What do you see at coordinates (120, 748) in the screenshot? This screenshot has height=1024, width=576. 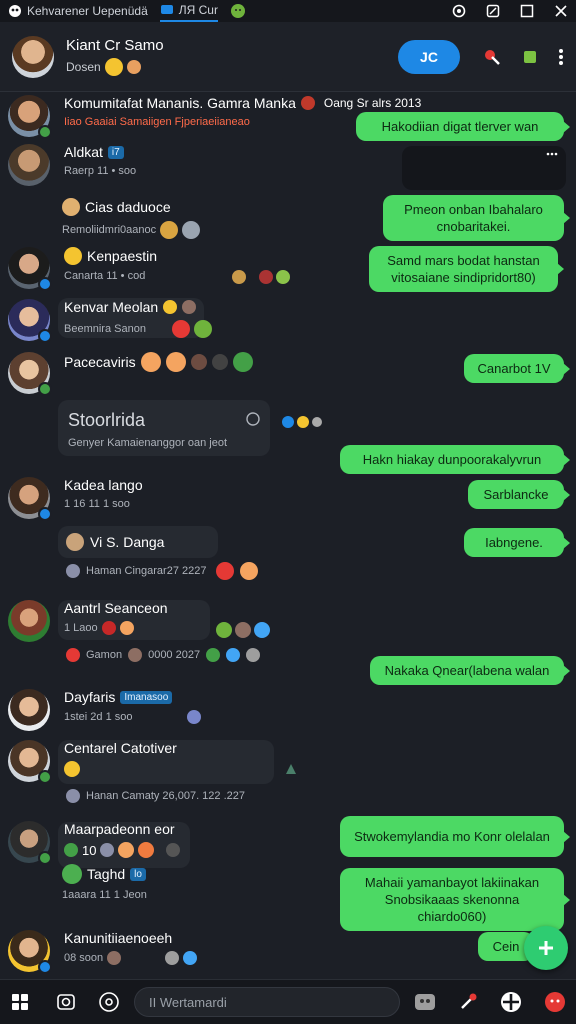 I see `sender-name: Centarel Catotiver` at bounding box center [120, 748].